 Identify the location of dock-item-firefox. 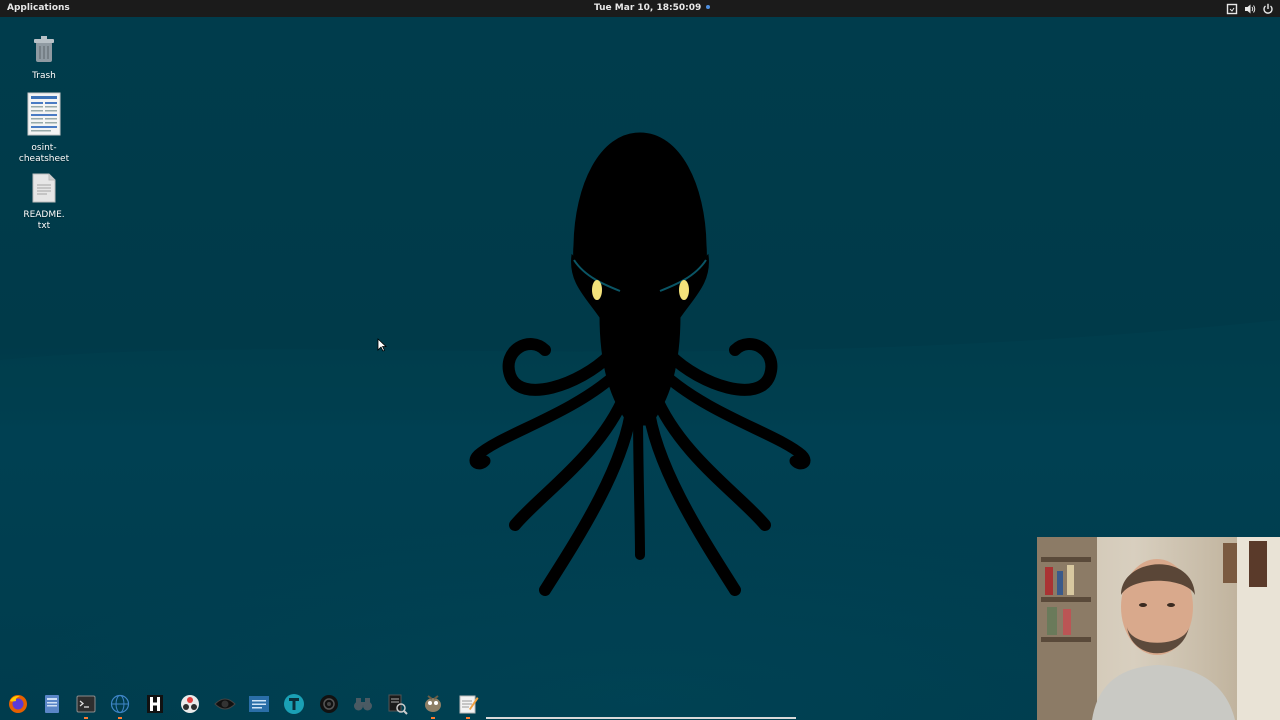
(18, 704).